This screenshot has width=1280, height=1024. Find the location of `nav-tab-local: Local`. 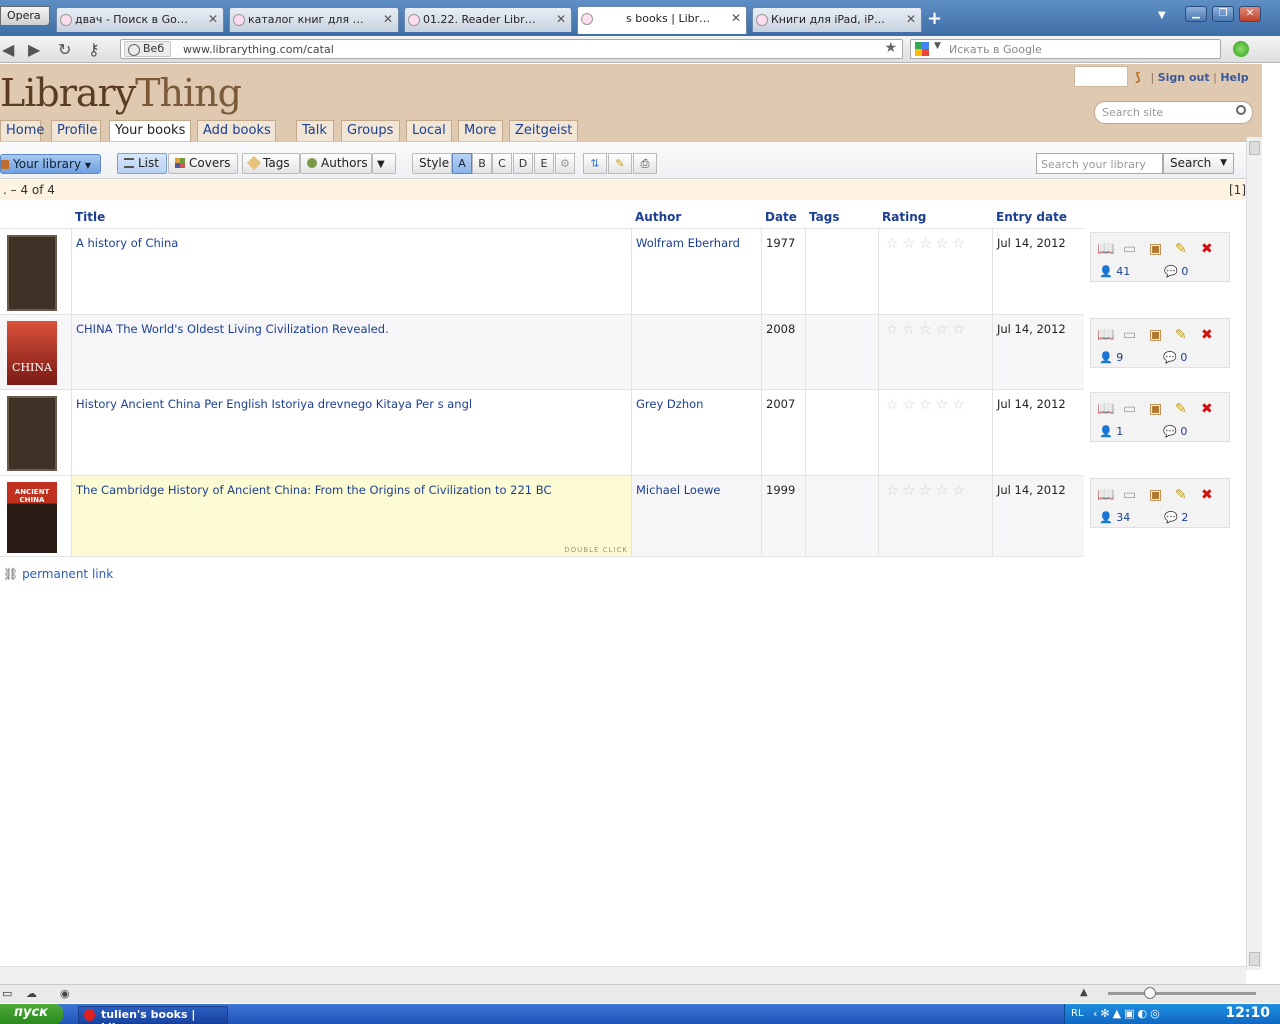

nav-tab-local: Local is located at coordinates (429, 130).